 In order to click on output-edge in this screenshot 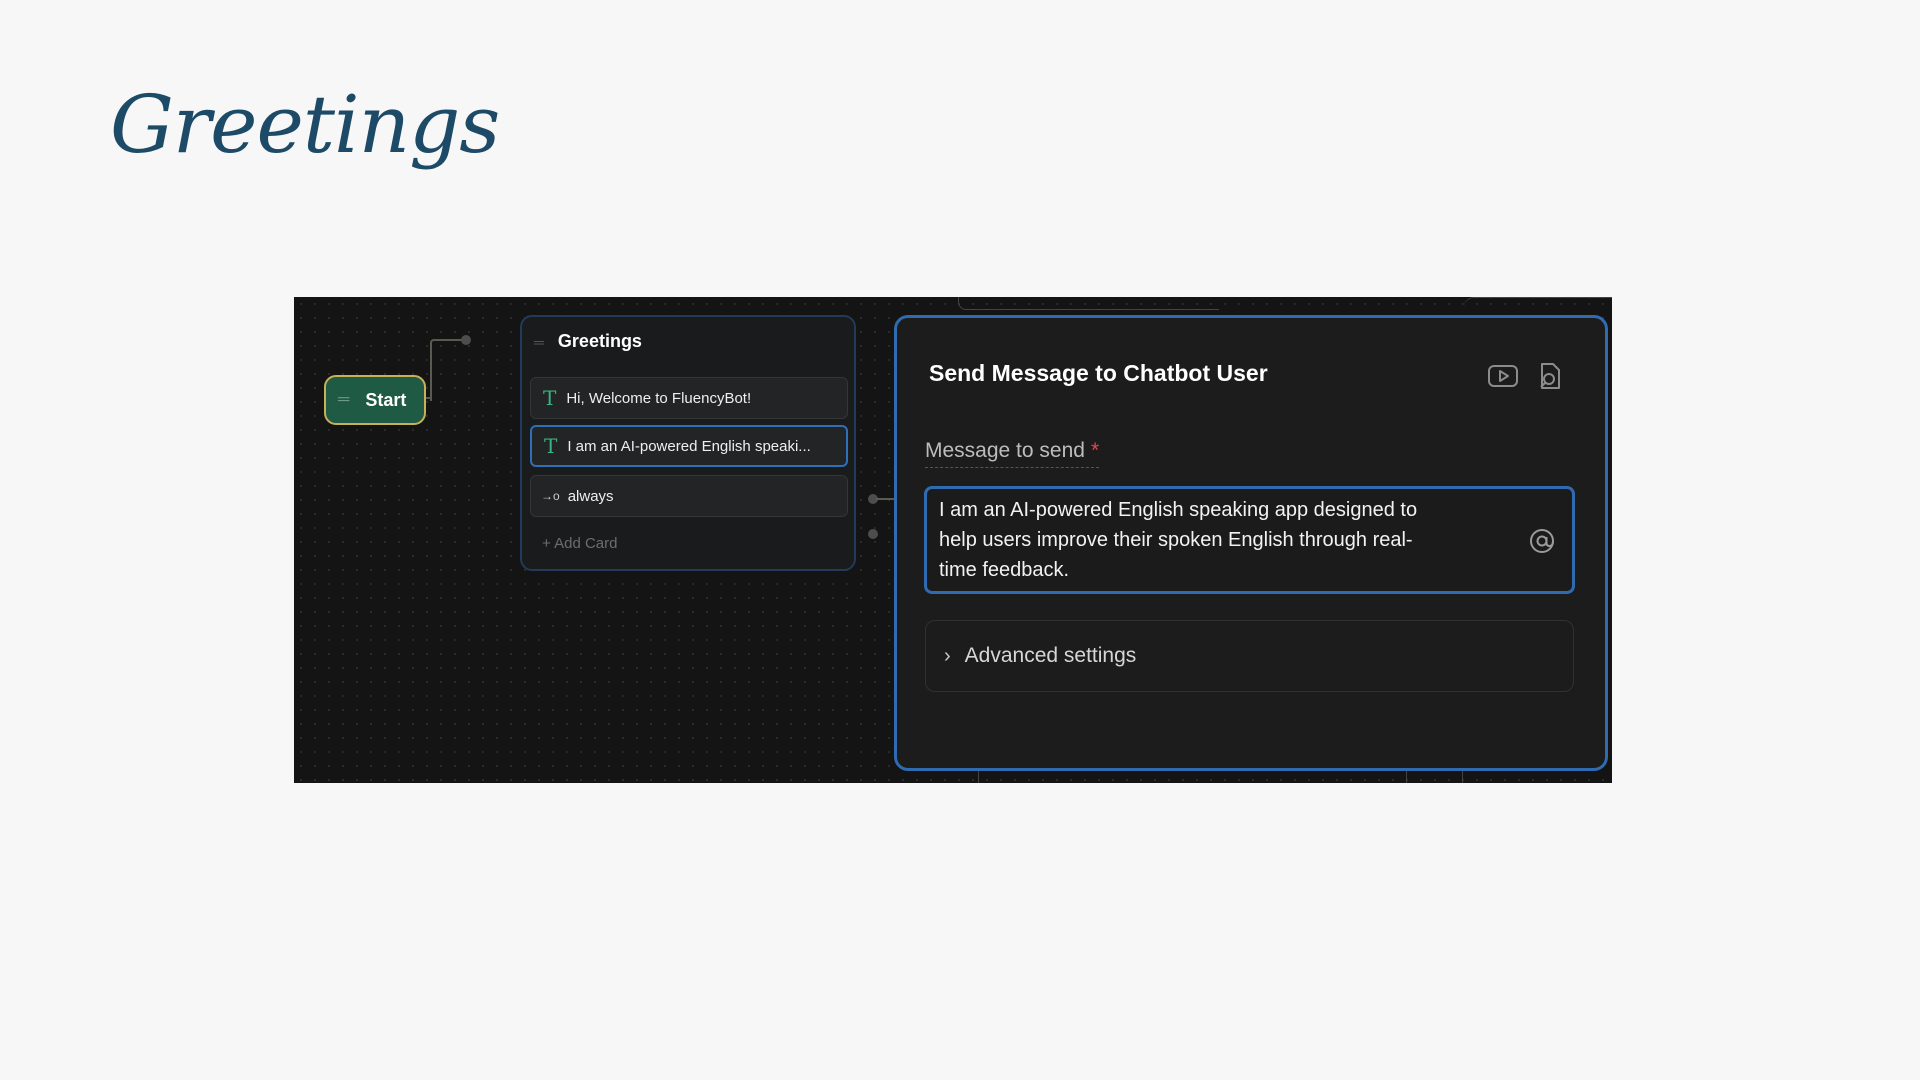, I will do `click(885, 500)`.